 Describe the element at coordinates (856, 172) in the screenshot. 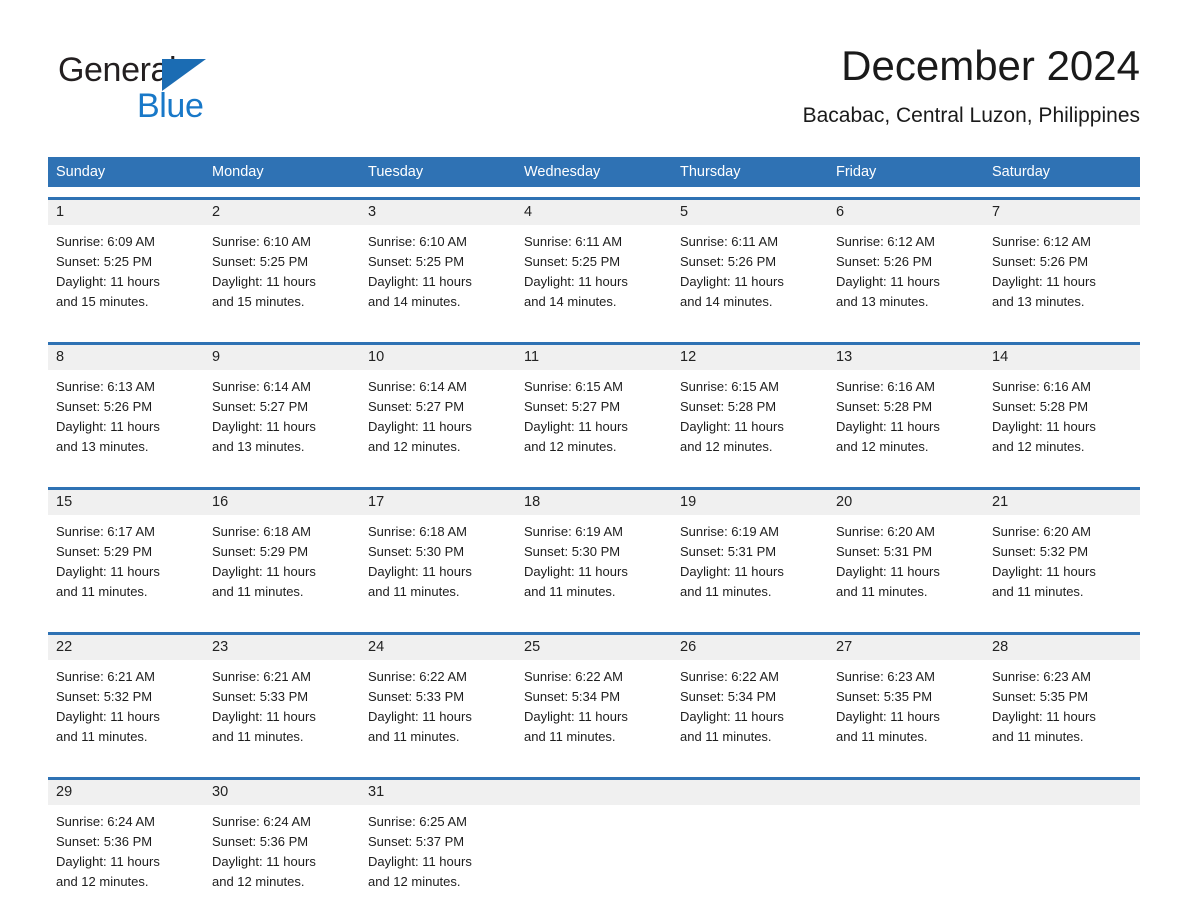

I see `weekday-header-friday: Friday` at that location.